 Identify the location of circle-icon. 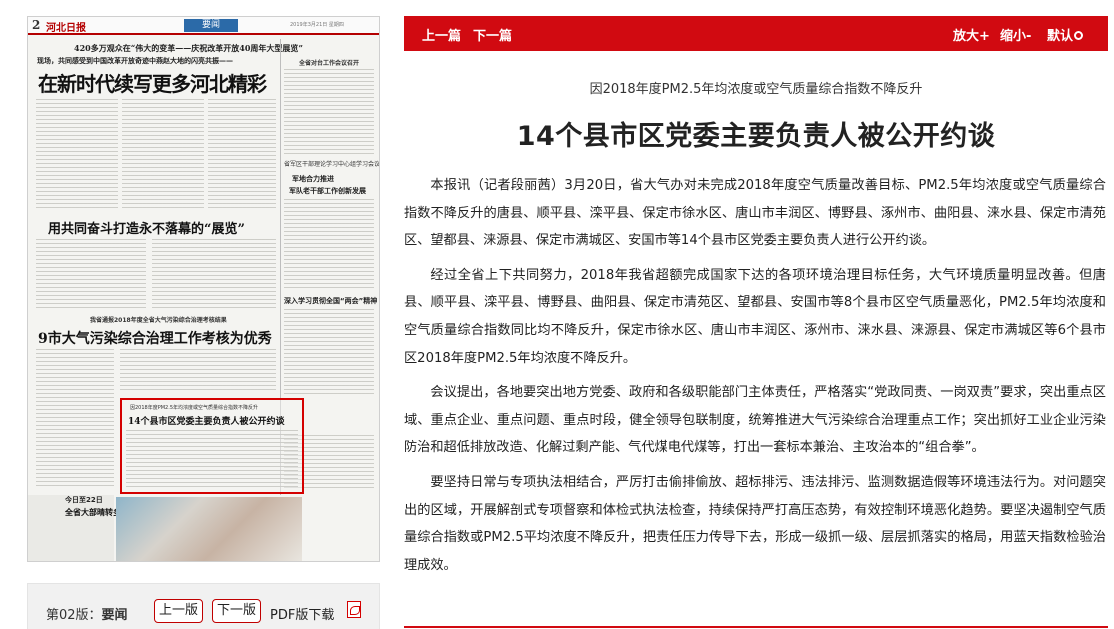
(1079, 35).